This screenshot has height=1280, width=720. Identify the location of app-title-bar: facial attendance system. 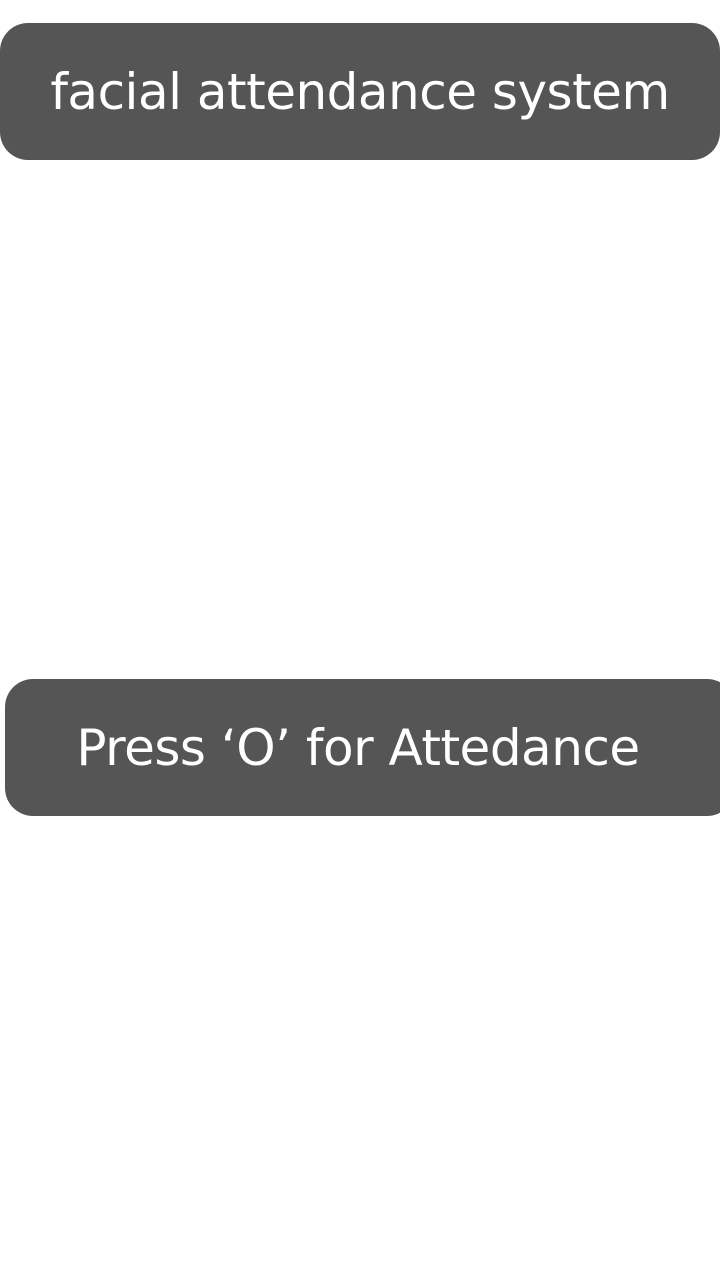
(360, 91).